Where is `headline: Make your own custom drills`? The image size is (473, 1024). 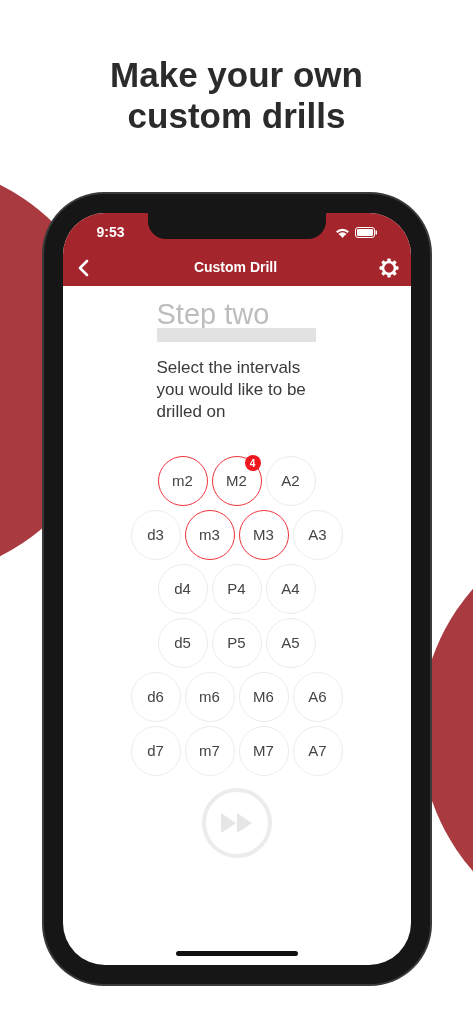
headline: Make your own custom drills is located at coordinates (236, 95).